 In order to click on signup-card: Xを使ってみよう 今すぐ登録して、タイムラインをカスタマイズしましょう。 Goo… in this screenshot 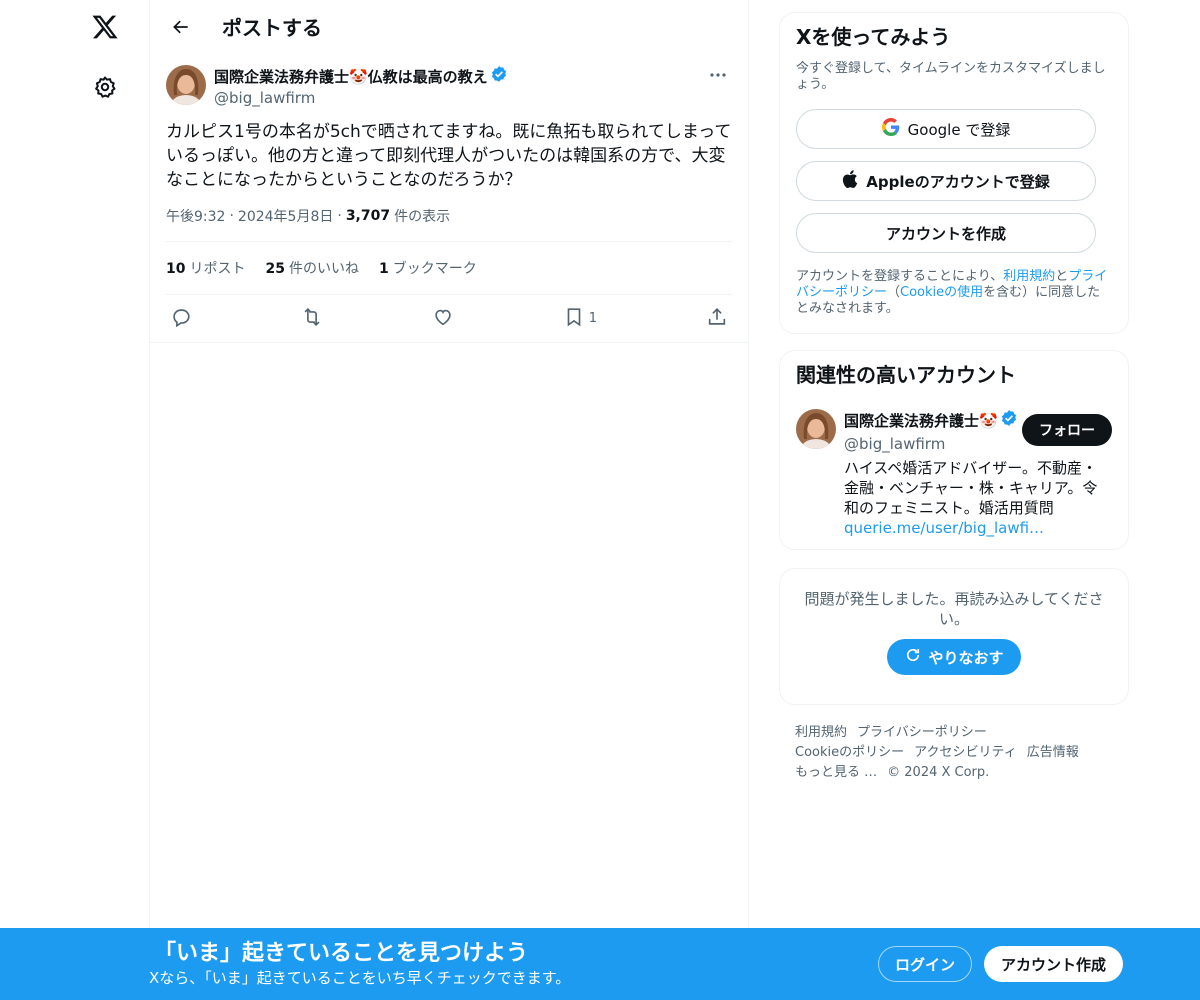, I will do `click(954, 173)`.